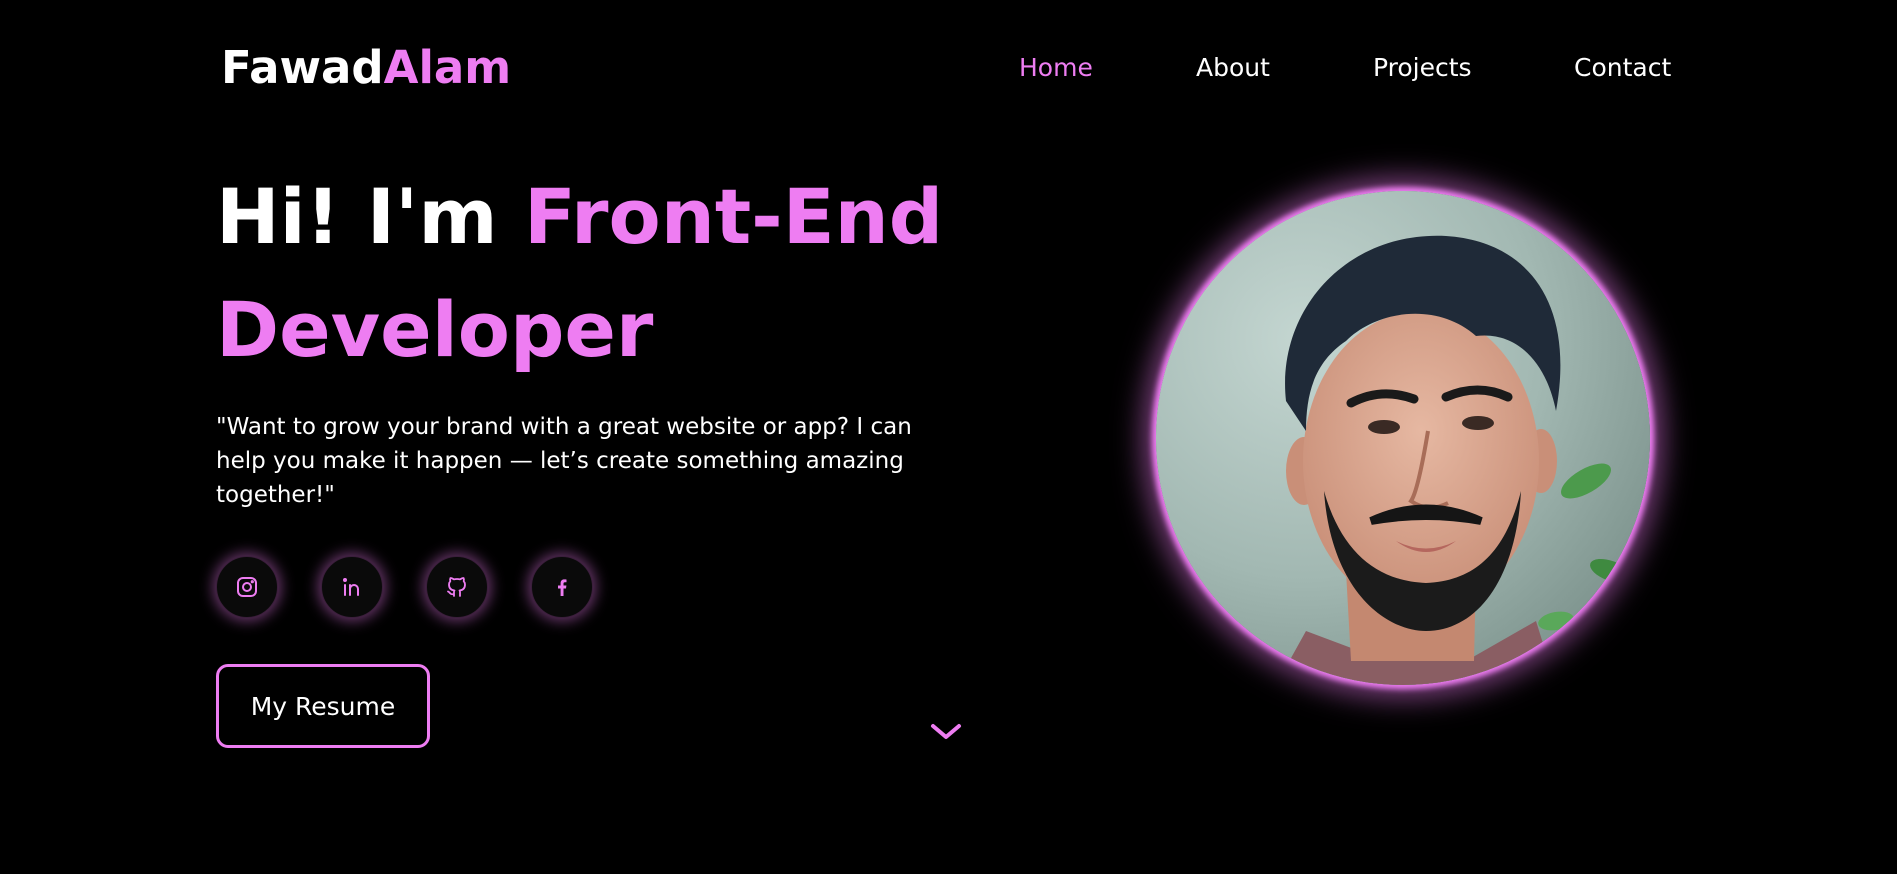 The width and height of the screenshot is (1897, 874). What do you see at coordinates (1345, 68) in the screenshot?
I see `main-nav: Home About Projects Contact` at bounding box center [1345, 68].